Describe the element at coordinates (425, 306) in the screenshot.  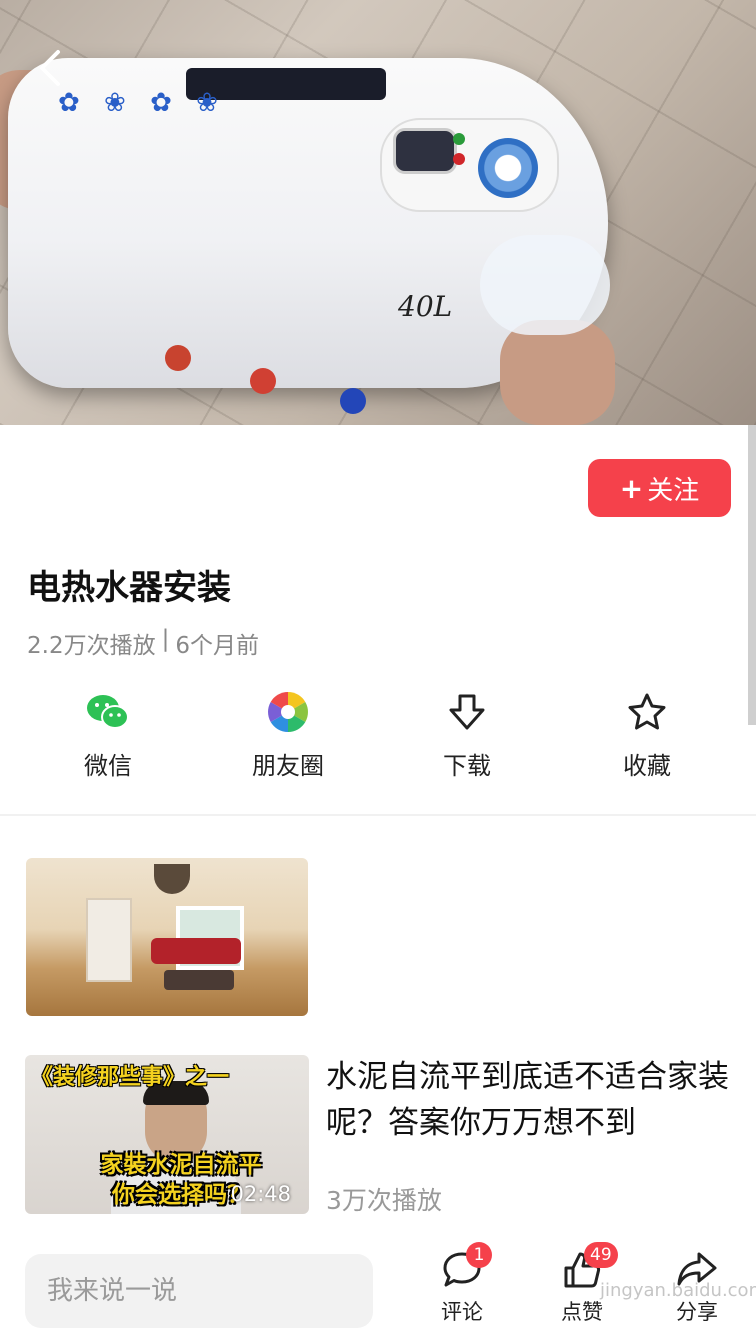
I see `capacity-label: 40L` at that location.